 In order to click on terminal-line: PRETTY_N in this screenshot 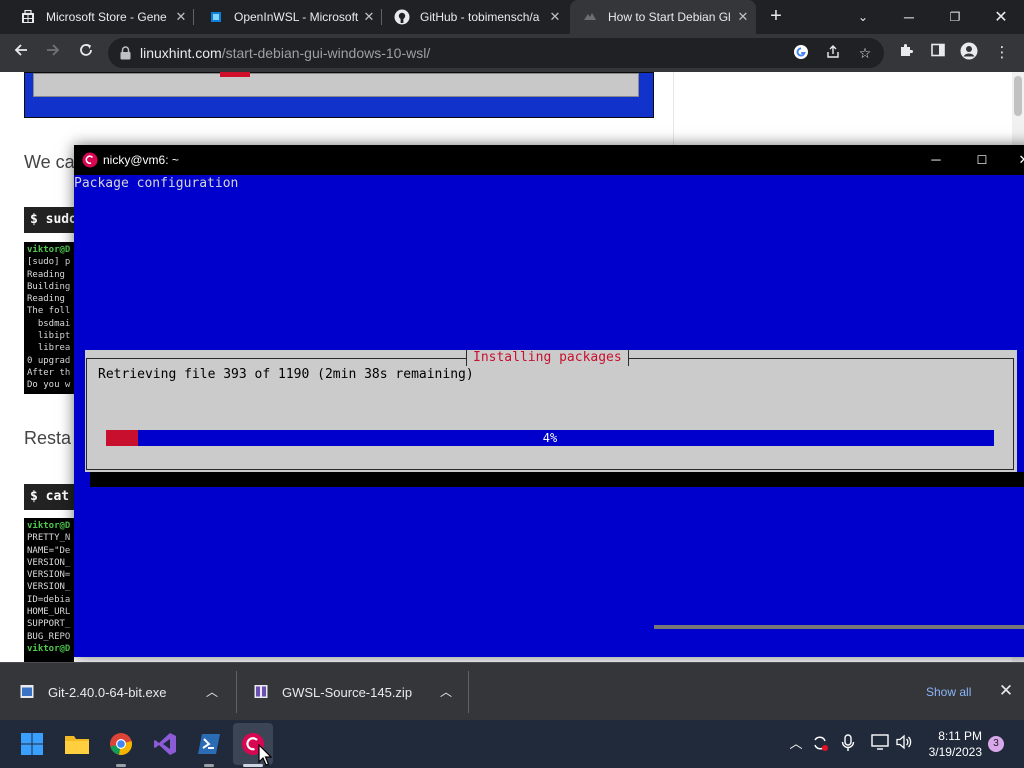, I will do `click(49, 538)`.